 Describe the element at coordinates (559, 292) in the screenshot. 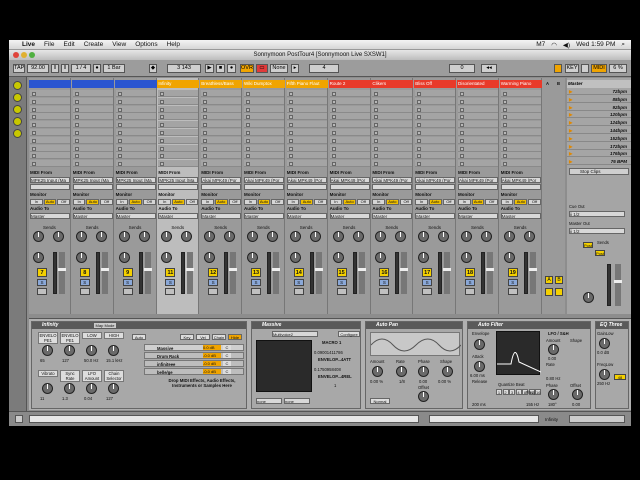

I see `return-b-solo` at that location.